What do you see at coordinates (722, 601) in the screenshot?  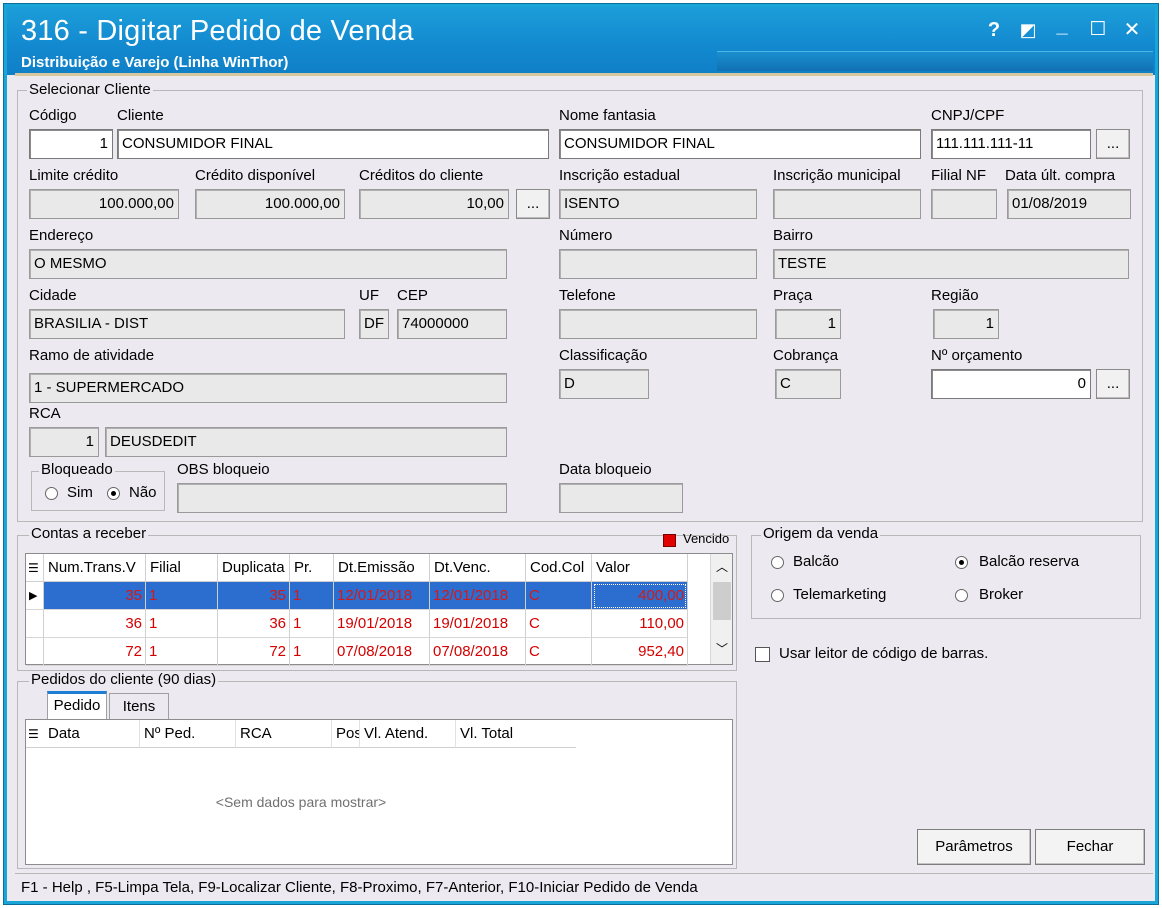 I see `scroll-thumb` at bounding box center [722, 601].